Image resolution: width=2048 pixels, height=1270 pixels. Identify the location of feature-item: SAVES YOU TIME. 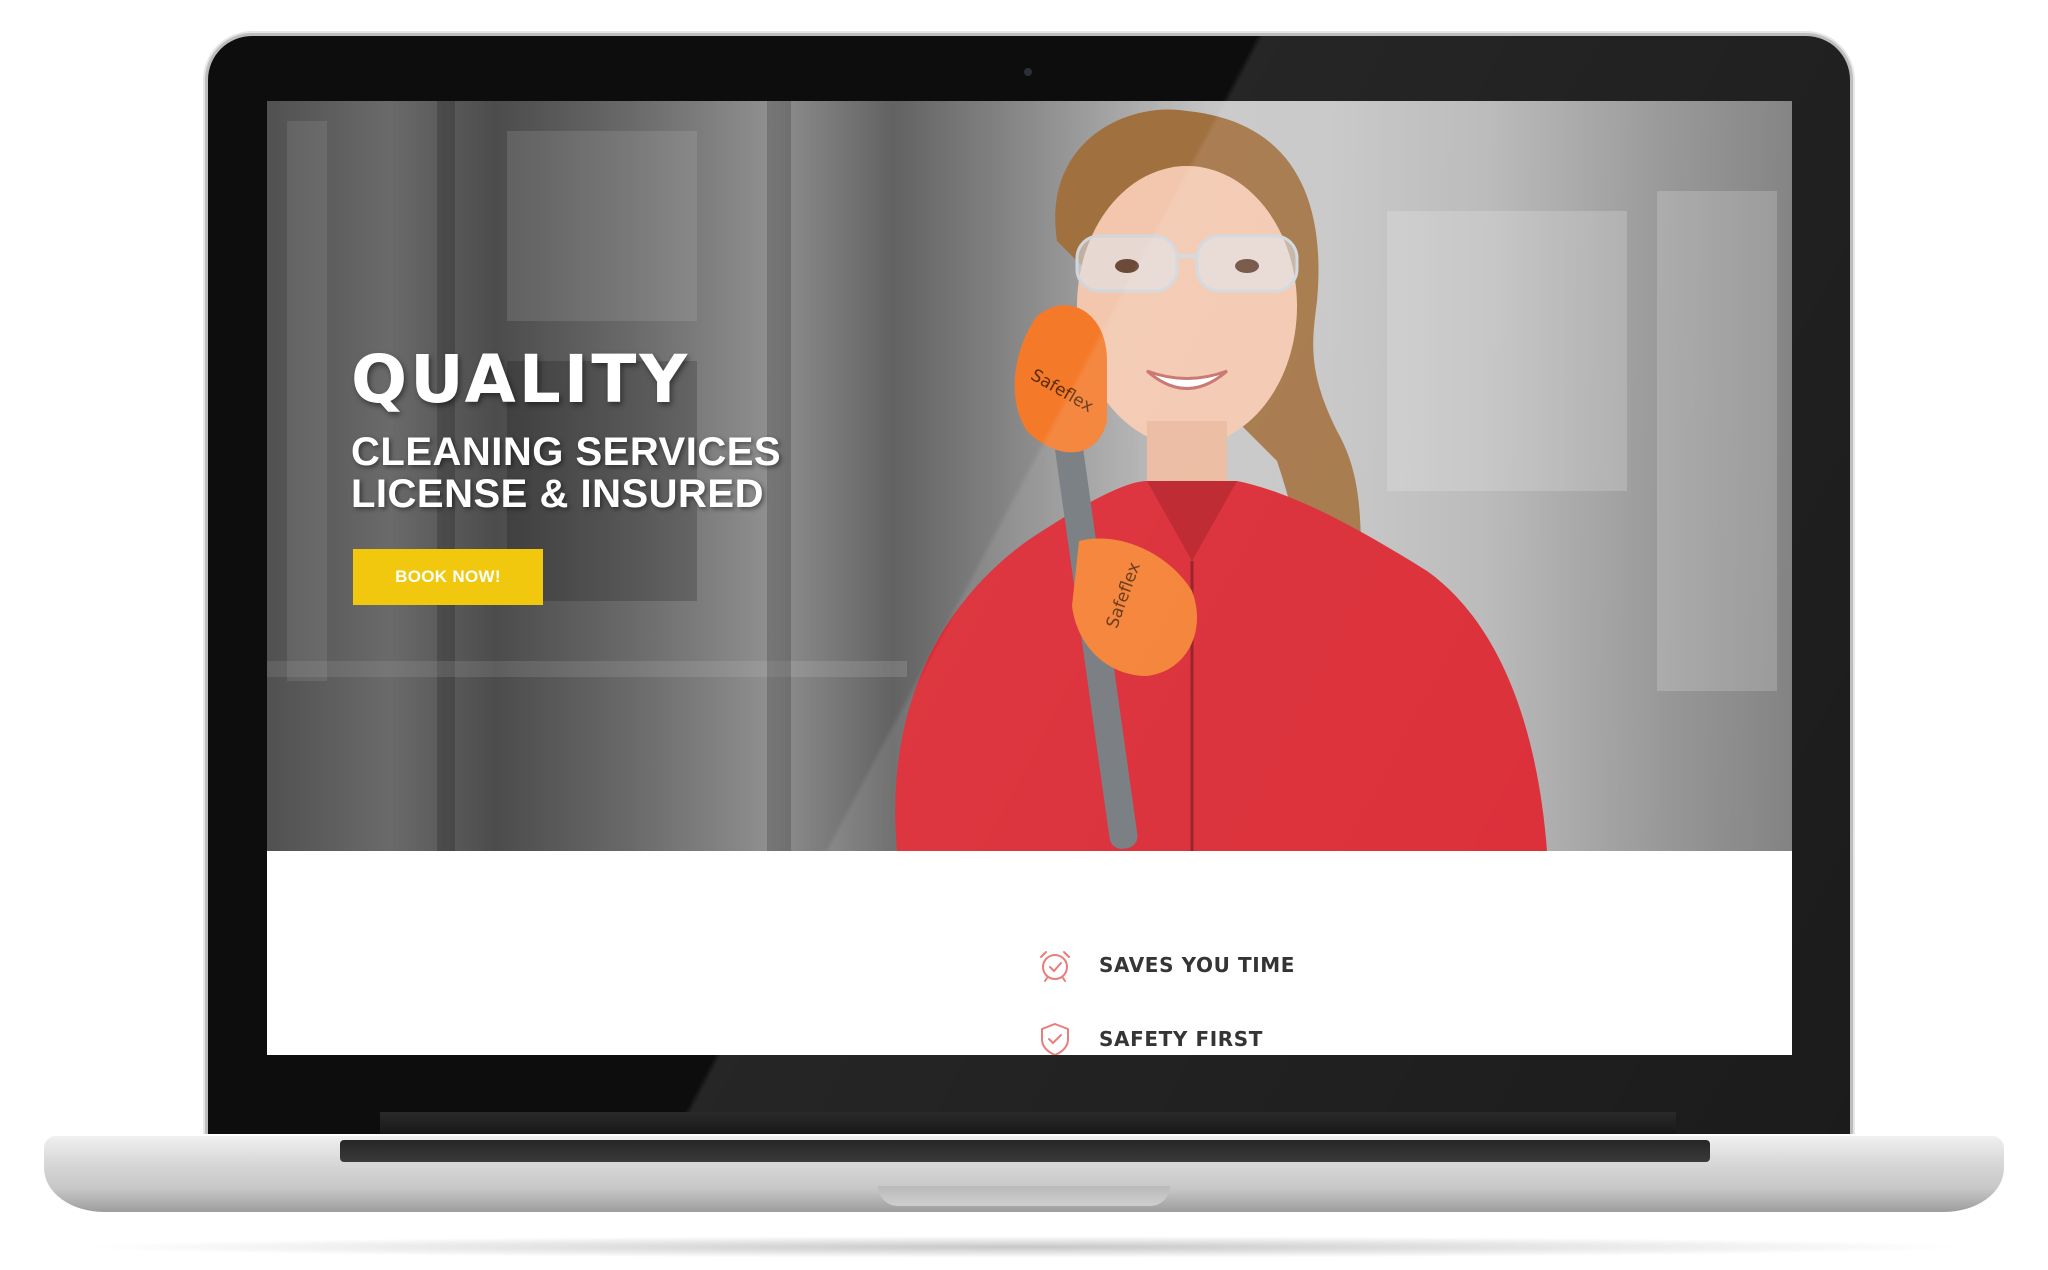
(1166, 965).